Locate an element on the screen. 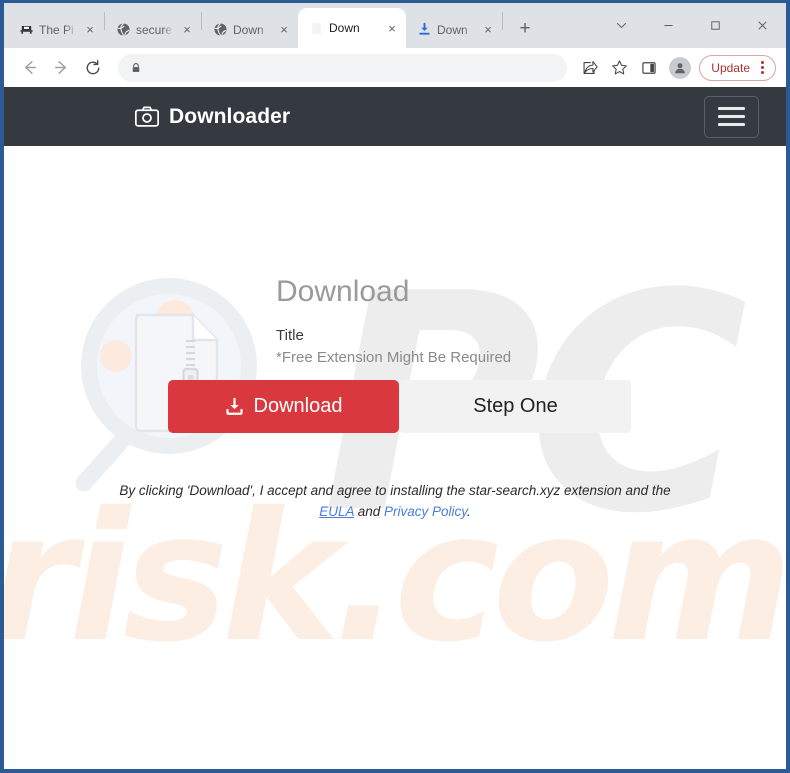  site-header: Downloader is located at coordinates (395, 116).